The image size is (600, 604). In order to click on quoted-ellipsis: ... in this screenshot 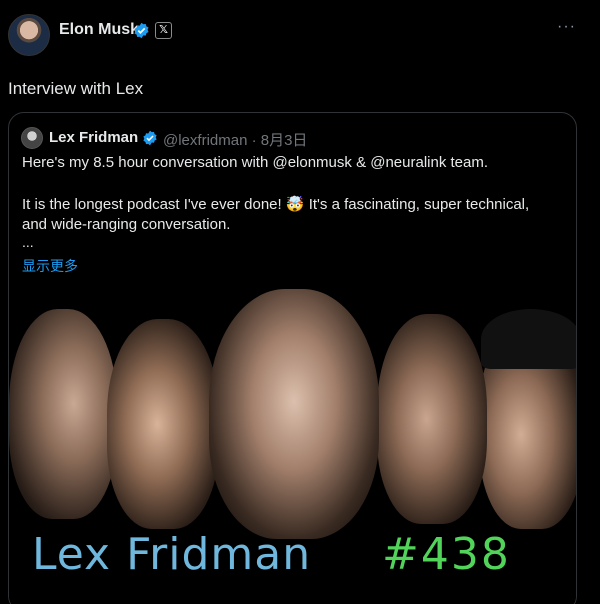, I will do `click(28, 242)`.